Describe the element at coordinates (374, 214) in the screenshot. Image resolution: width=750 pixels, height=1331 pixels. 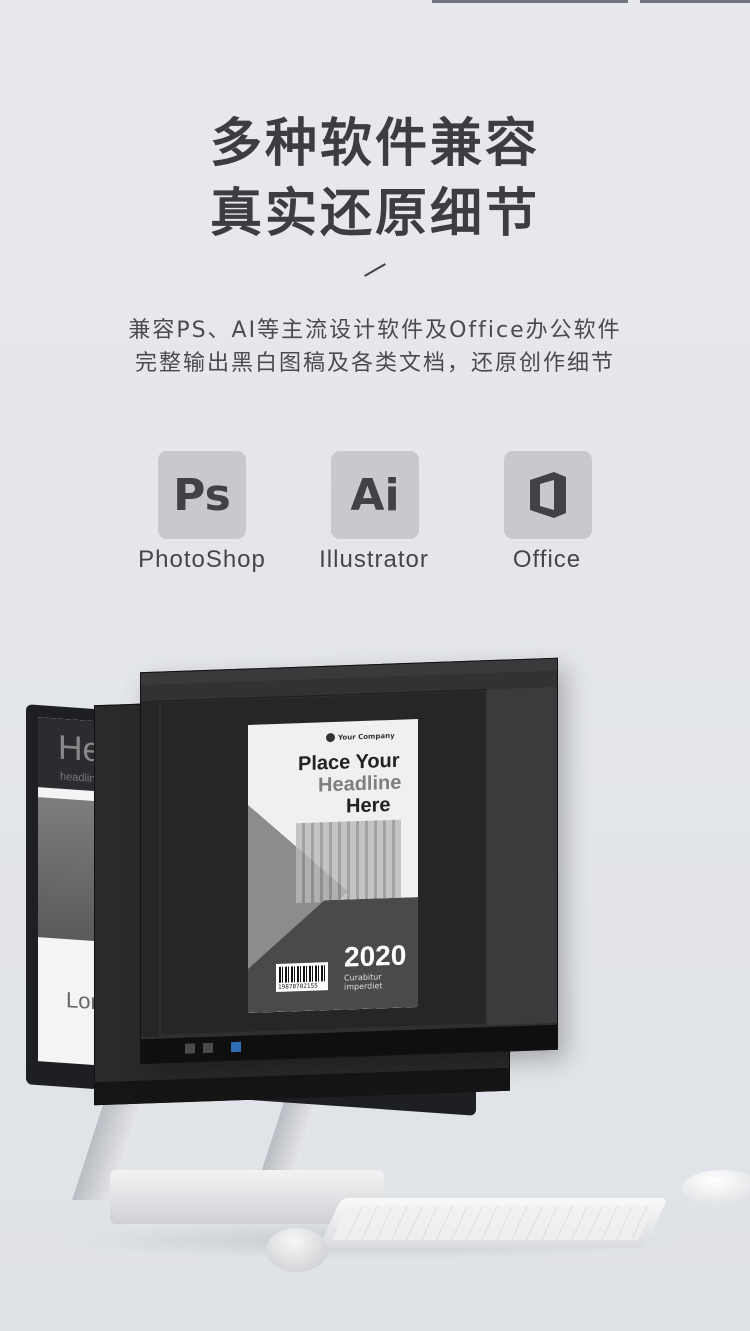
I see `headline-line-2: 真实还原细节` at that location.